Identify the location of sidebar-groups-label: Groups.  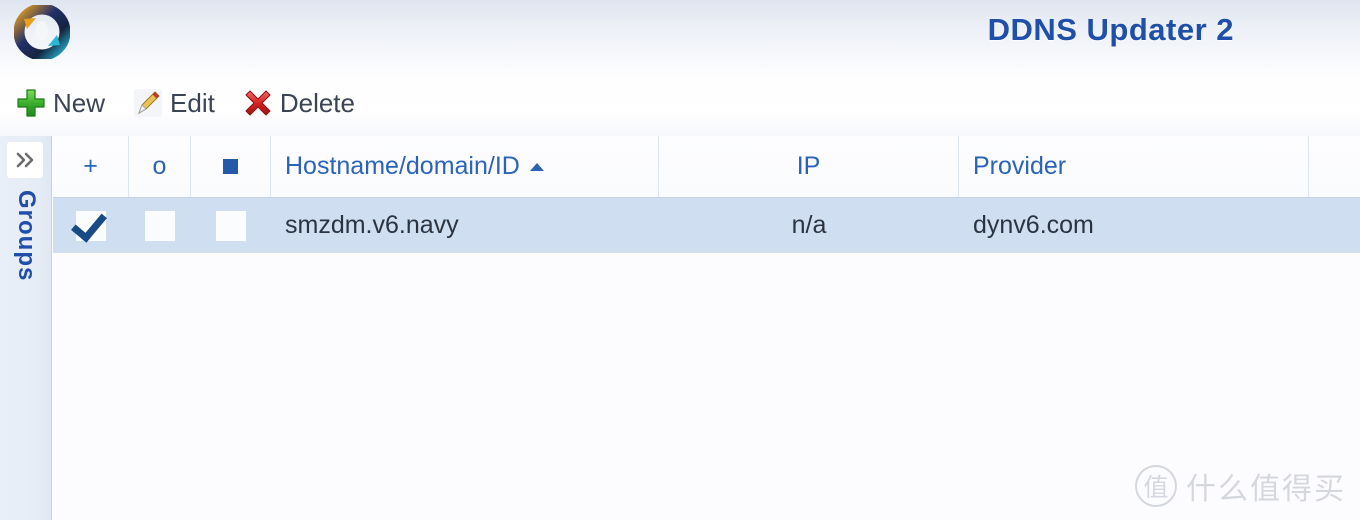
(26, 239).